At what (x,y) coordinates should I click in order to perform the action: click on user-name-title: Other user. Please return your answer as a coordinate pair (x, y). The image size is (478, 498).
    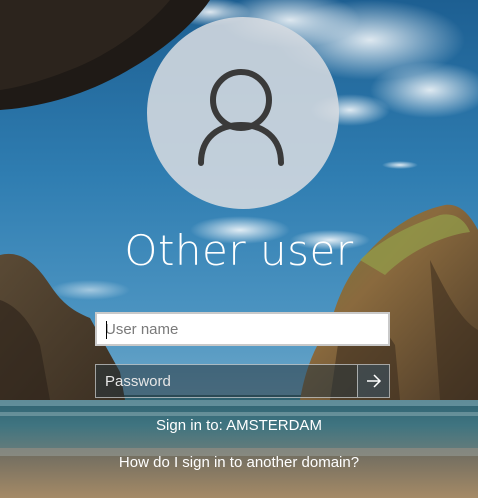
    Looking at the image, I should click on (239, 250).